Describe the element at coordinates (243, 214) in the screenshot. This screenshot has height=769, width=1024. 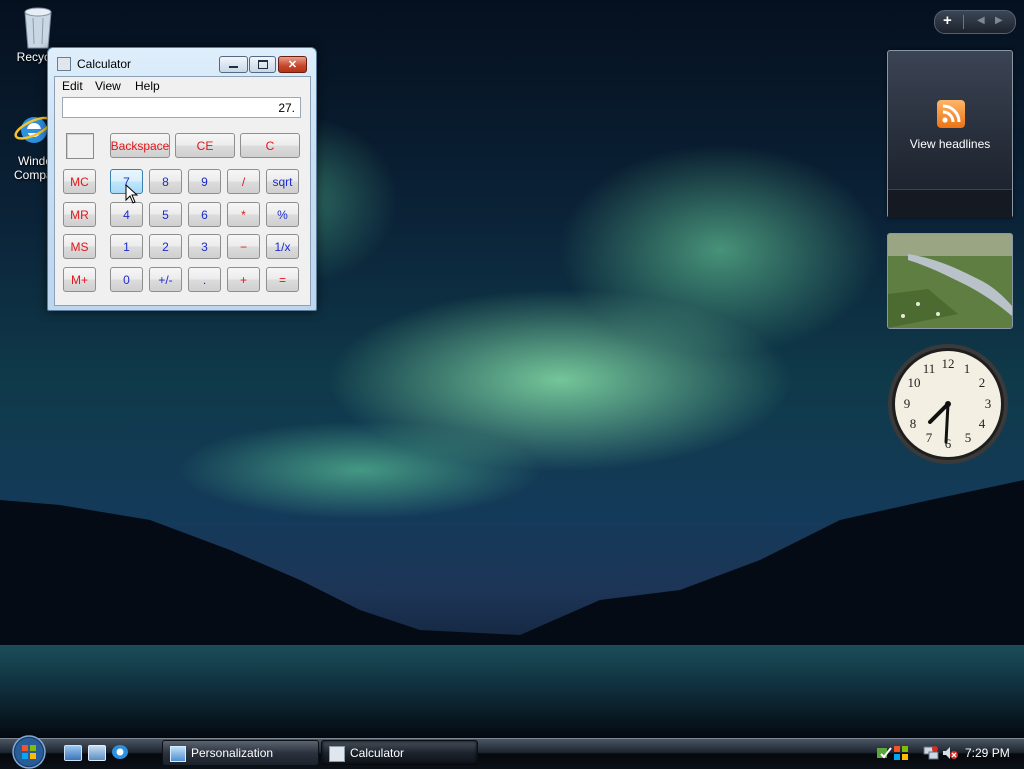
I see `multiply-button: *` at that location.